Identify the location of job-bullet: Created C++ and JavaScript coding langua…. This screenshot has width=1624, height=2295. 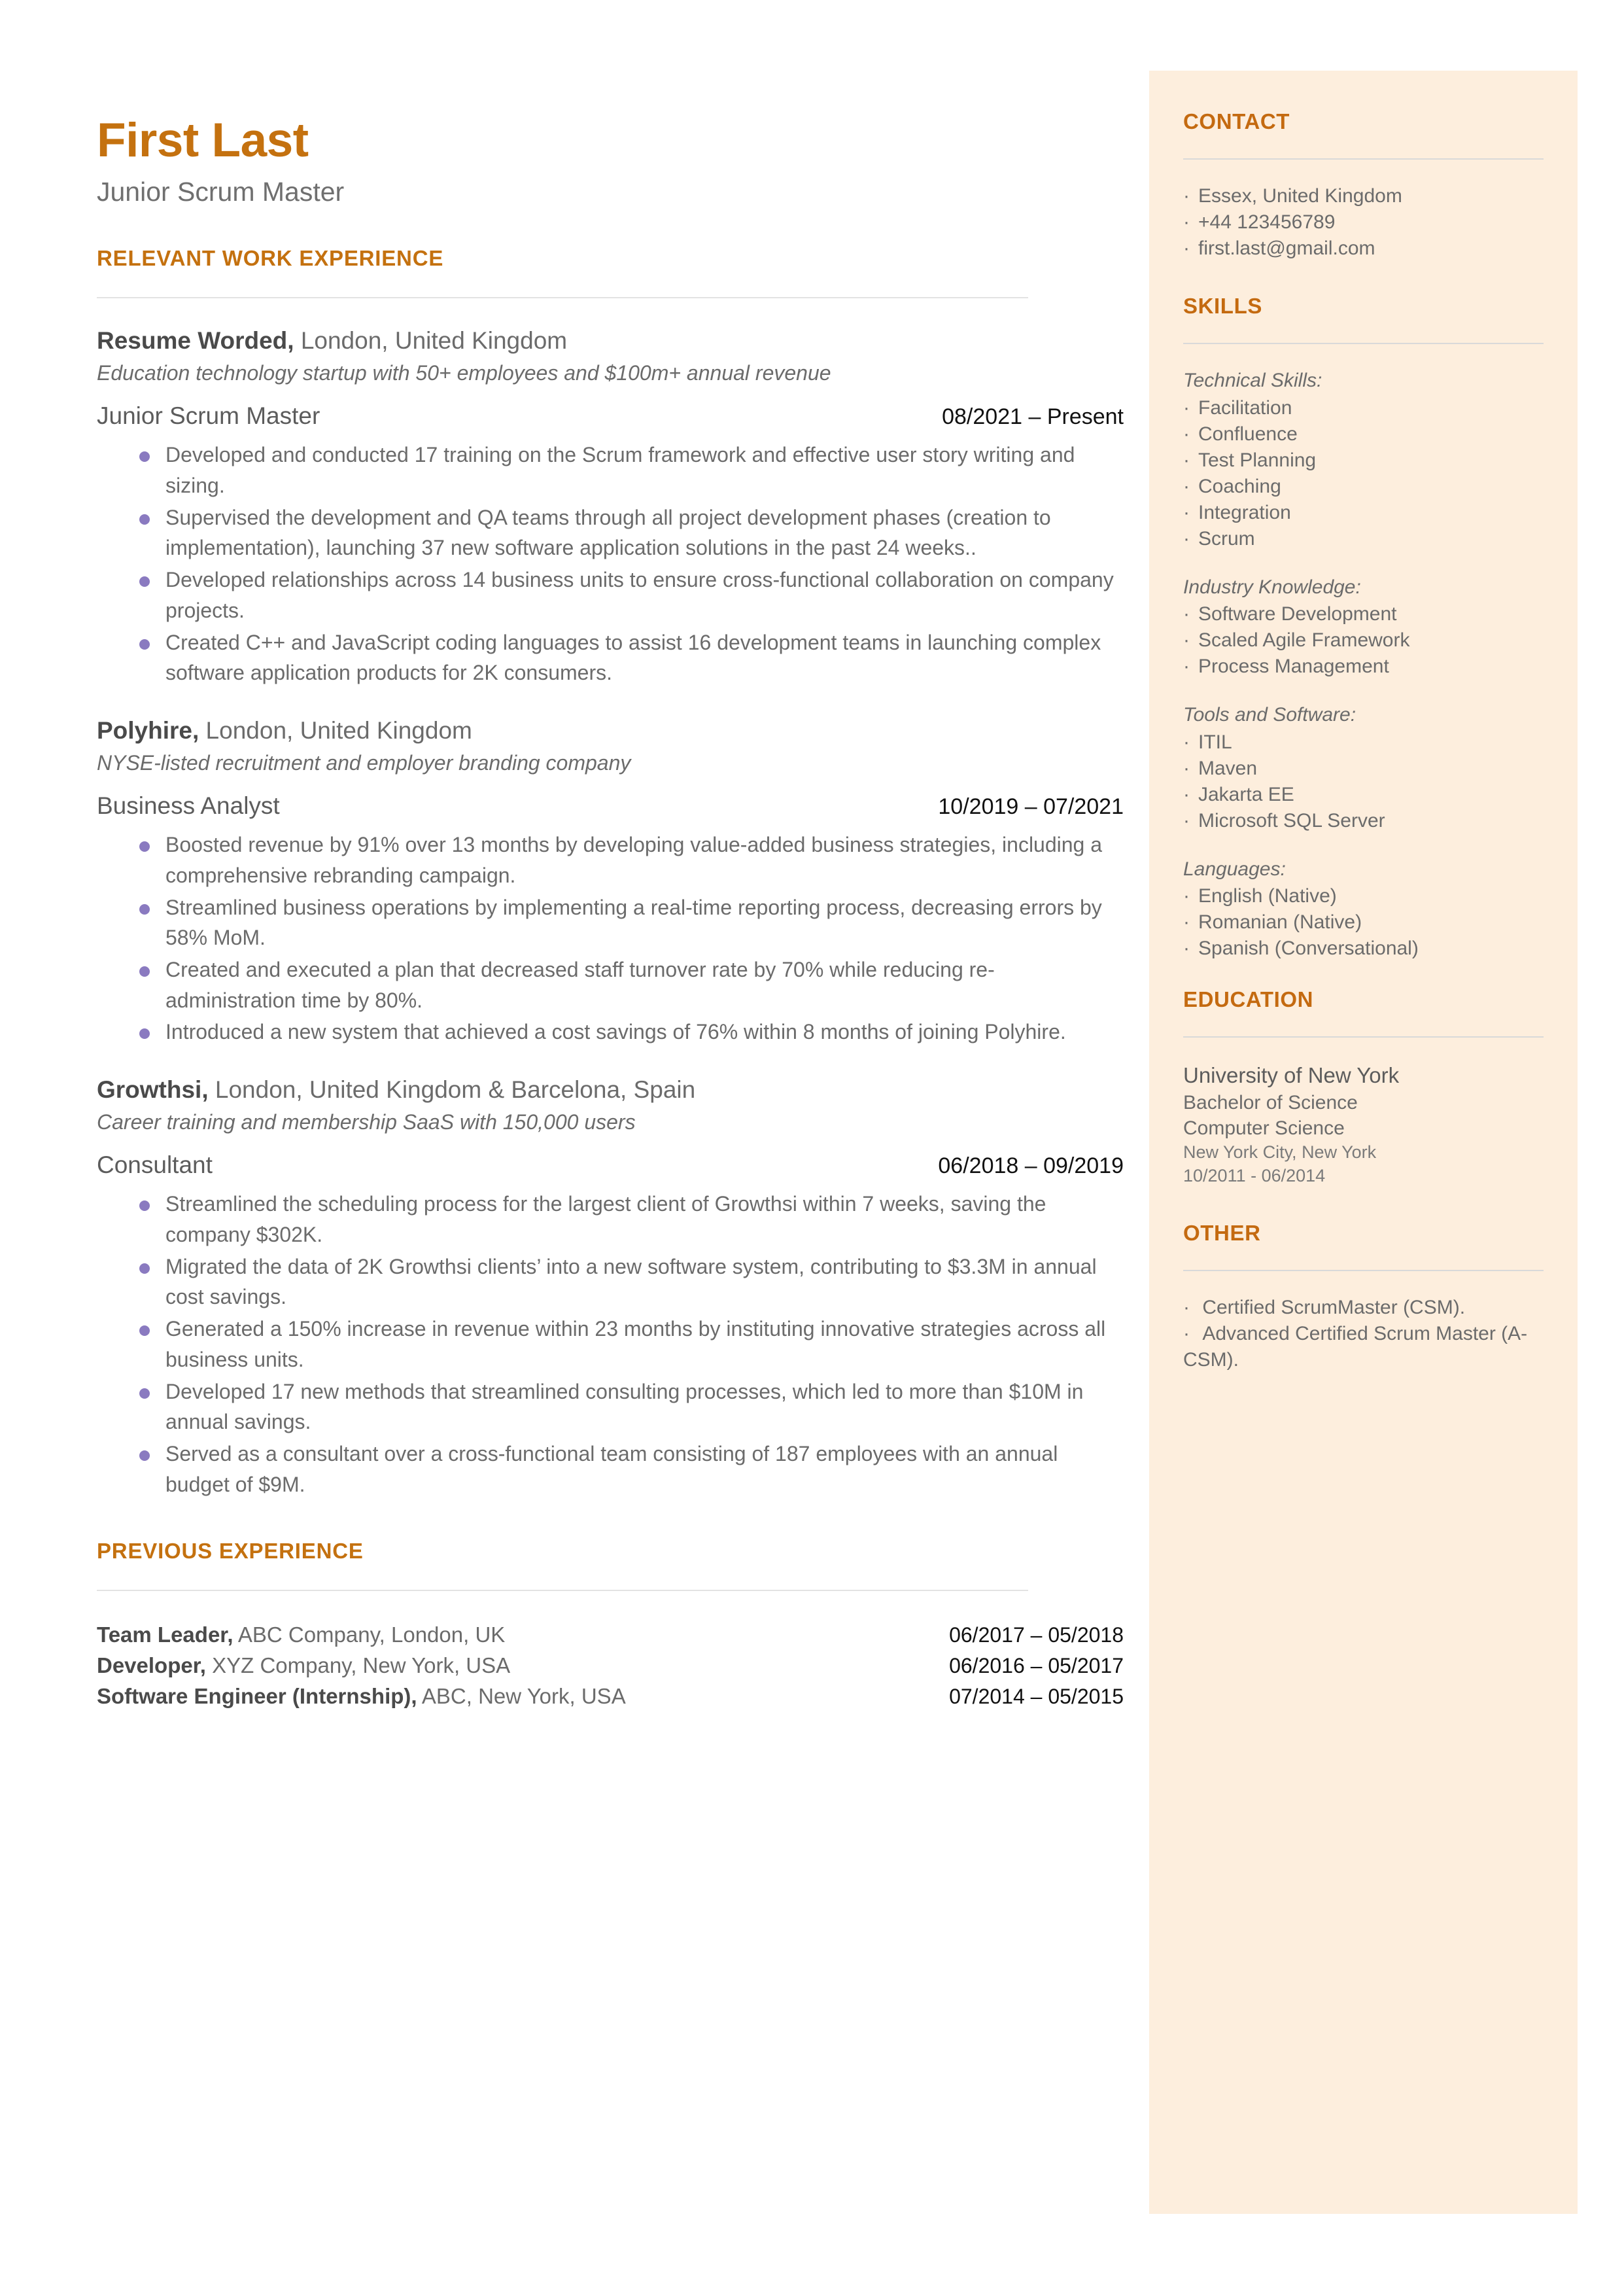
(610, 657).